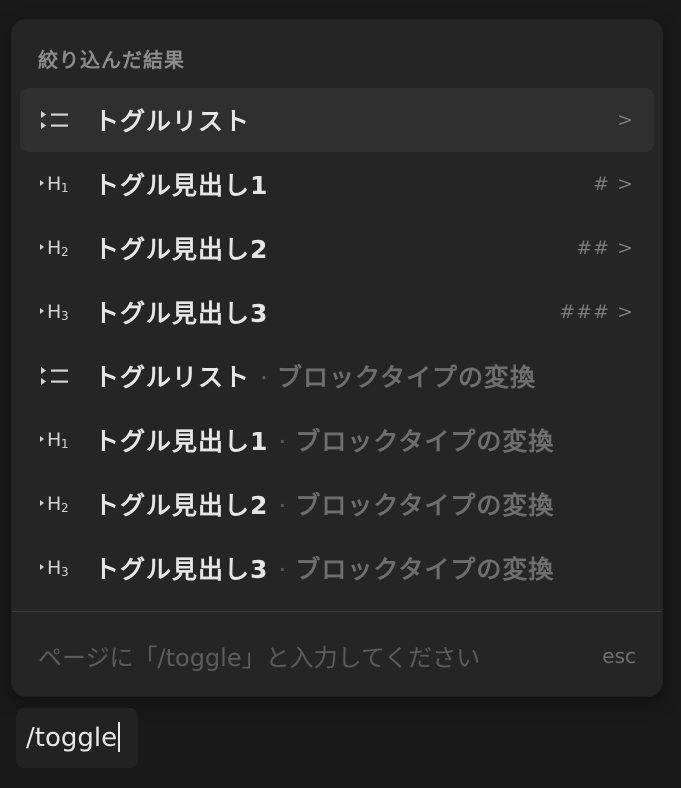 The width and height of the screenshot is (681, 788). Describe the element at coordinates (596, 312) in the screenshot. I see `shortcut-hint: ### >` at that location.